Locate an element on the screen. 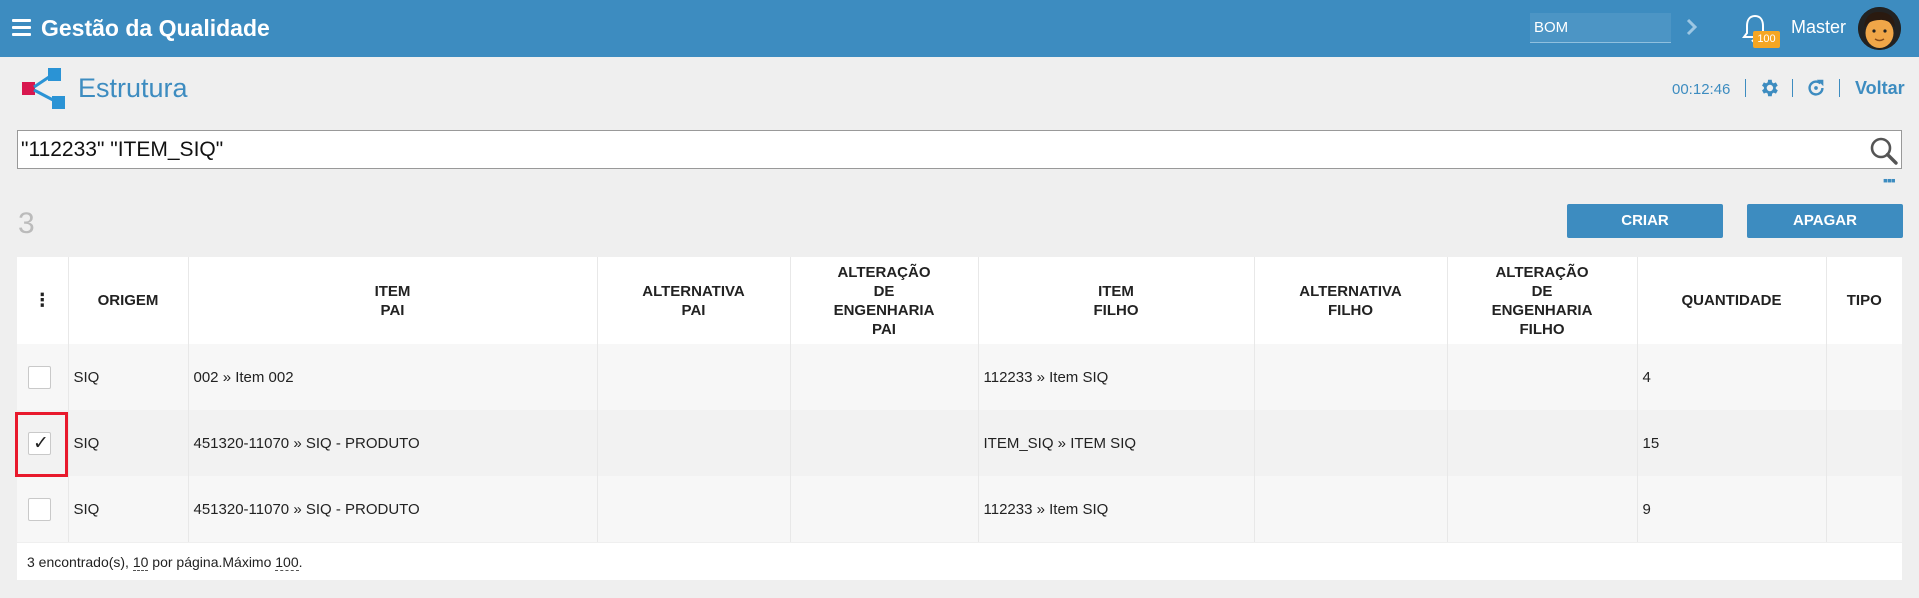 The height and width of the screenshot is (598, 1919). search-box is located at coordinates (959, 149).